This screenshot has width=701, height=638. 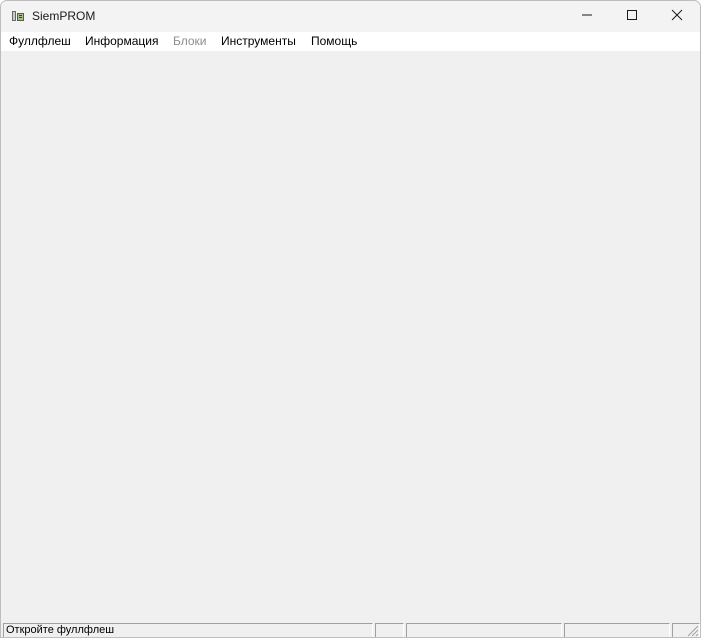 I want to click on resize-grip-icon, so click(x=692, y=630).